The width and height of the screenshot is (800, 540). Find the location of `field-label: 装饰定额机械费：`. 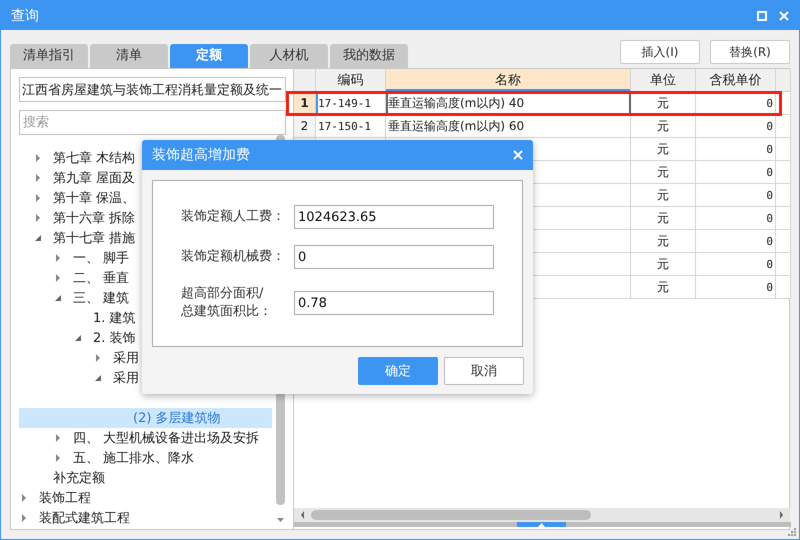

field-label: 装饰定额机械费： is located at coordinates (233, 257).